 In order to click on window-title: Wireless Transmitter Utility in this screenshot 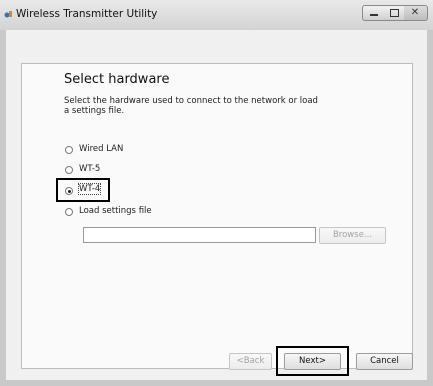, I will do `click(87, 14)`.